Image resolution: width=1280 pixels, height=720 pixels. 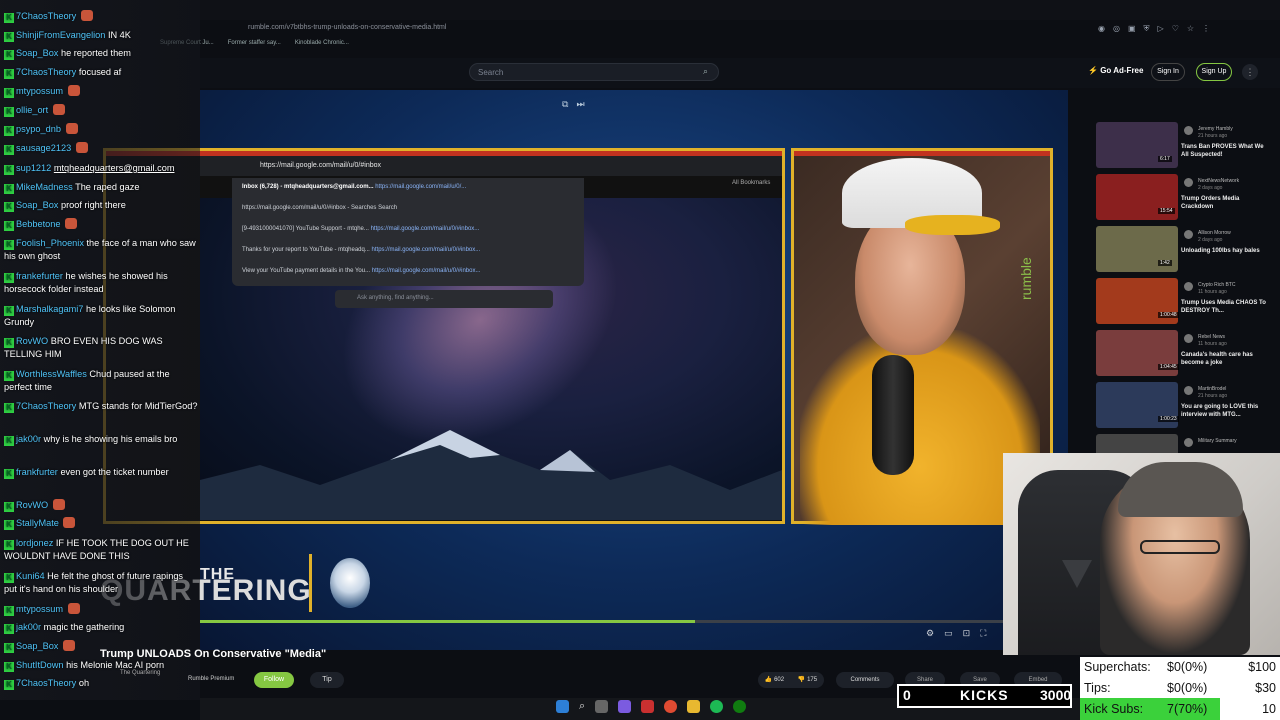 I want to click on windows-start-icon, so click(x=562, y=706).